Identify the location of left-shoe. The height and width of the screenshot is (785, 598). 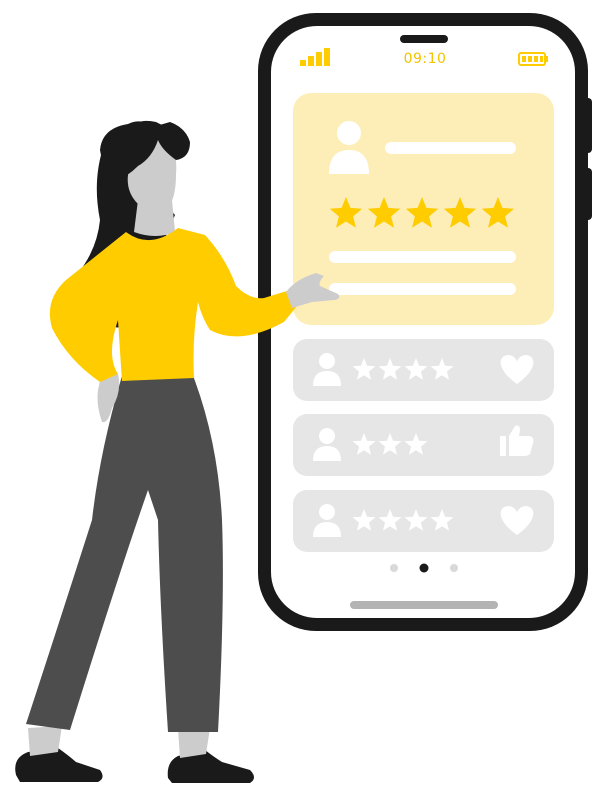
(59, 765).